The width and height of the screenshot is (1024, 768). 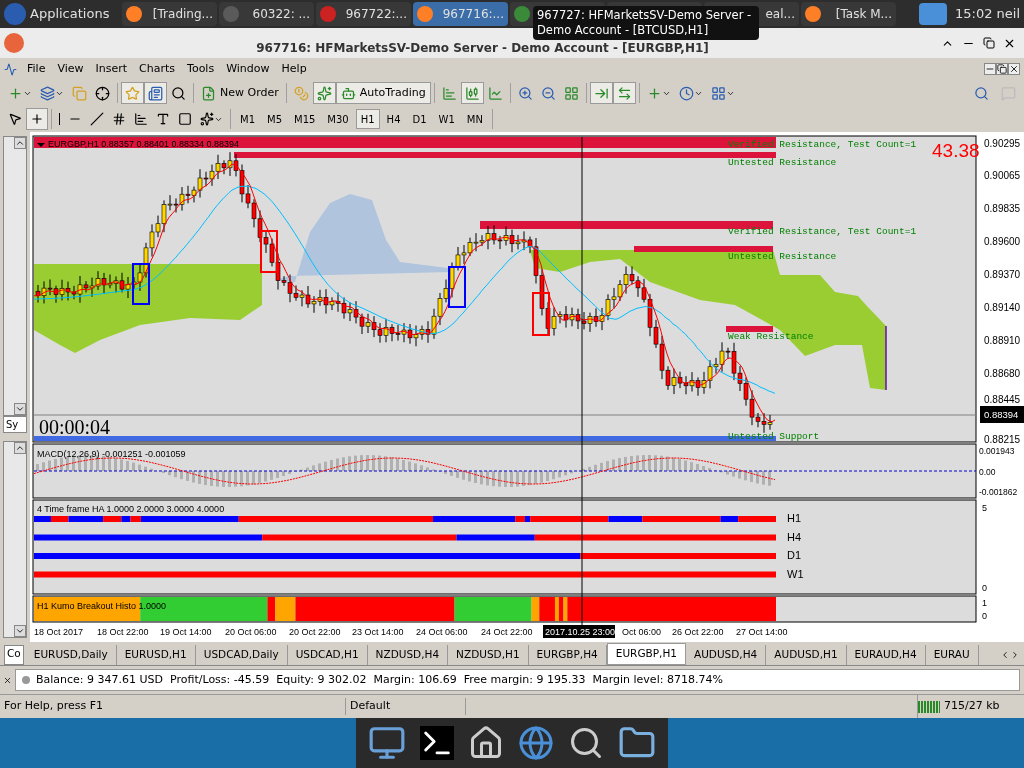 I want to click on price-tick: 0.90295, so click(x=1002, y=143).